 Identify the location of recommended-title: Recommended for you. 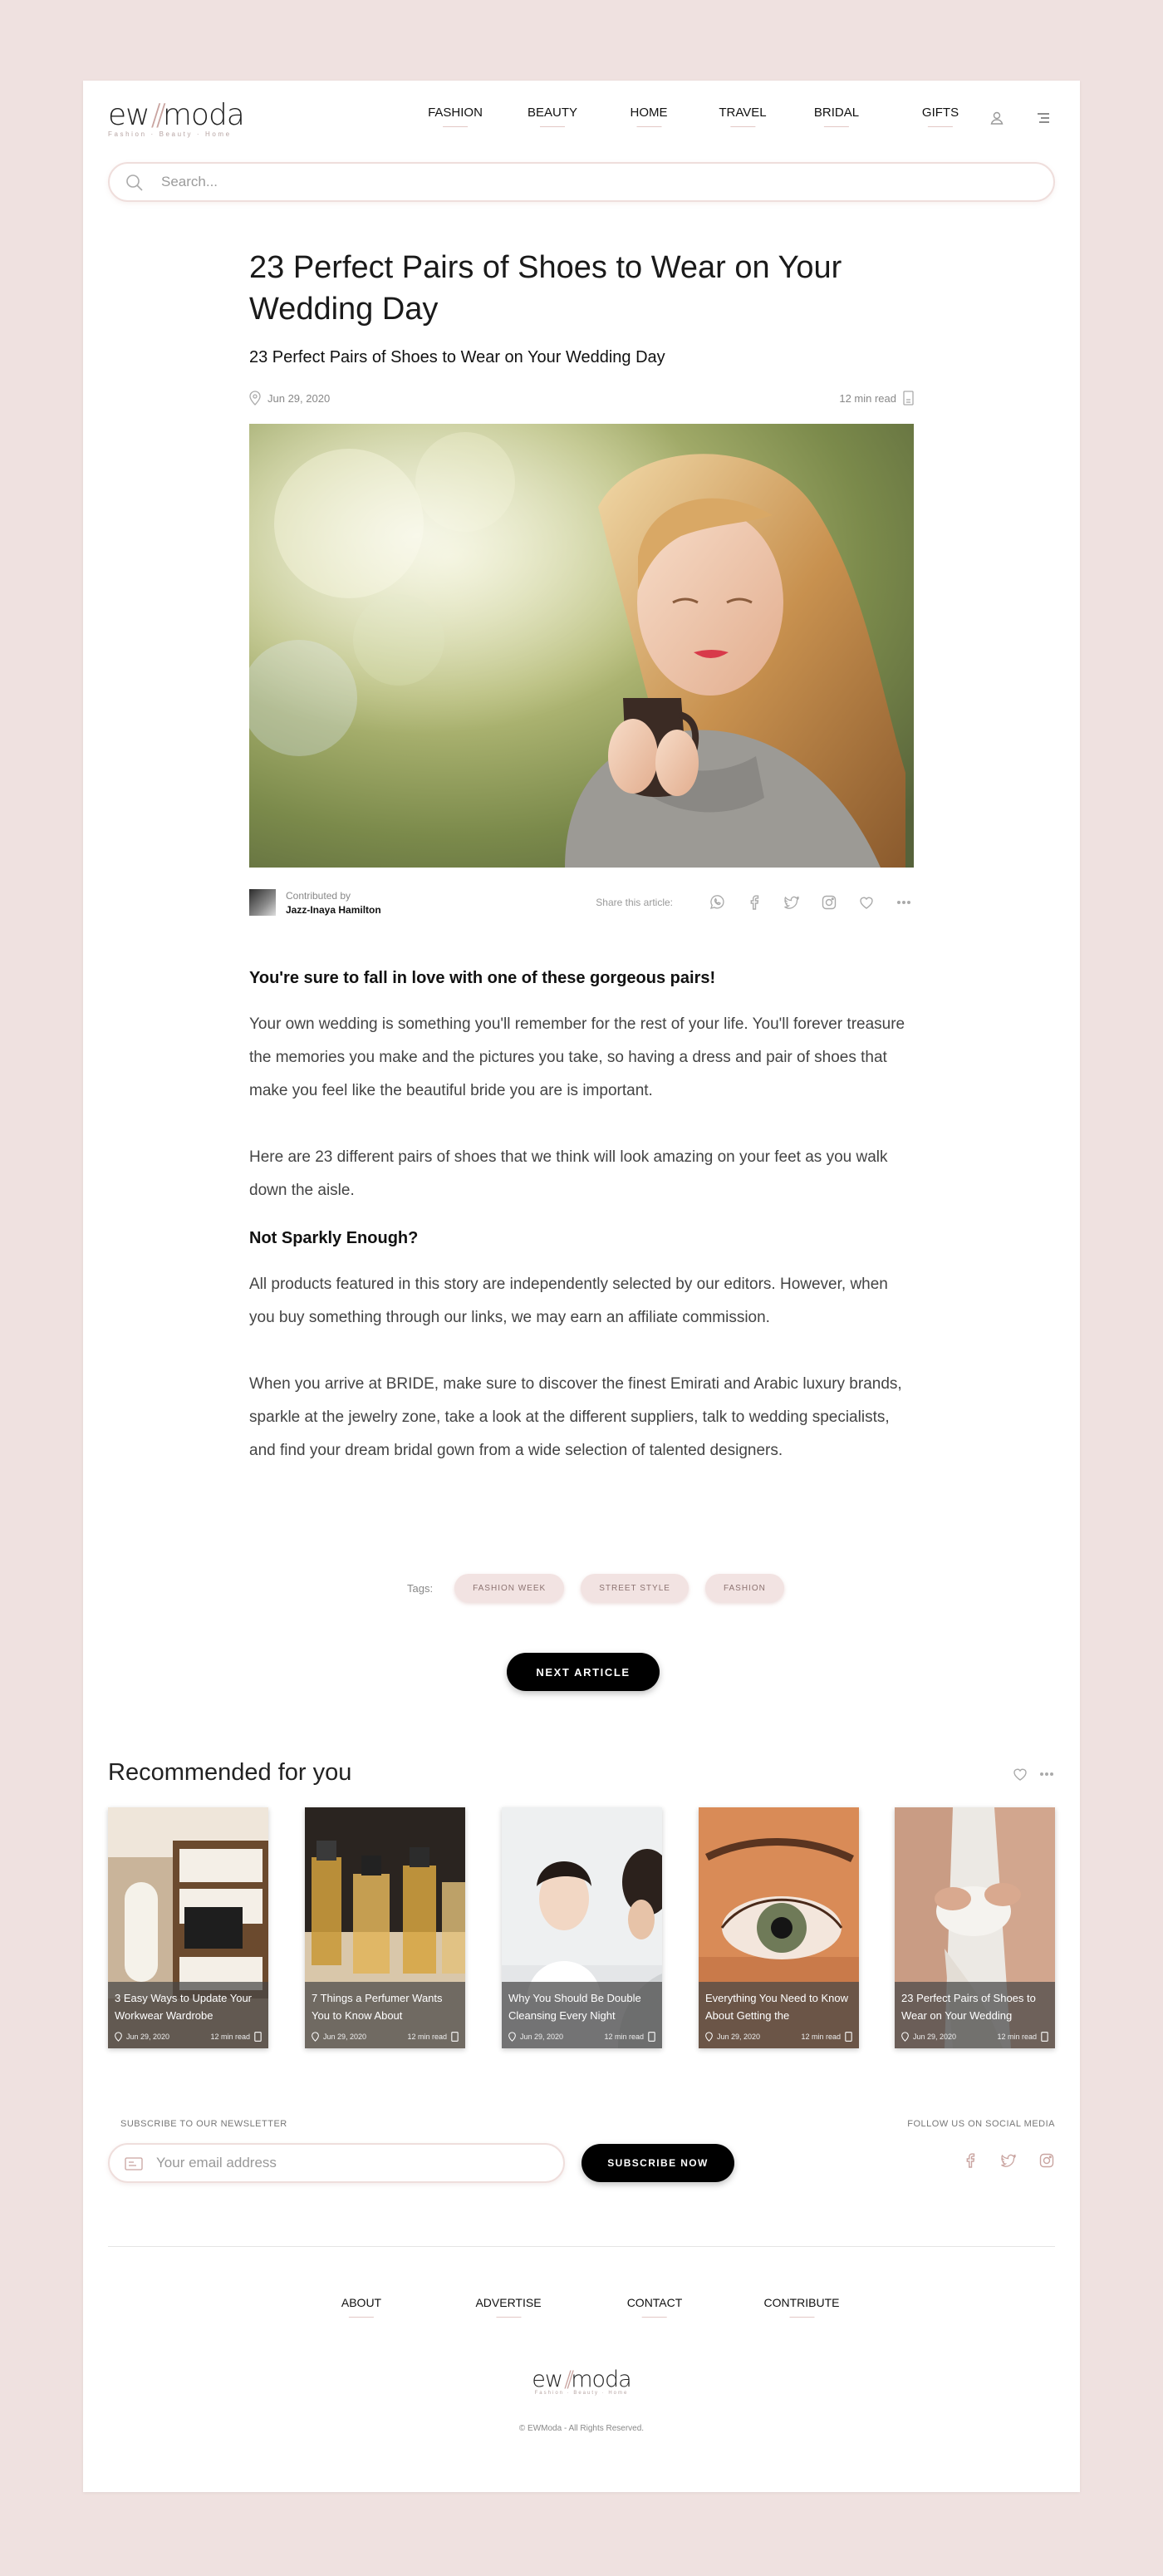
(230, 1772).